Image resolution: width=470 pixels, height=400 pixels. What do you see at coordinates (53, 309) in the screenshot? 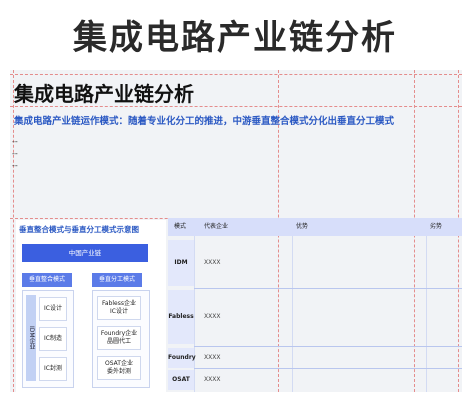
I see `ic-design-box: IC设计` at bounding box center [53, 309].